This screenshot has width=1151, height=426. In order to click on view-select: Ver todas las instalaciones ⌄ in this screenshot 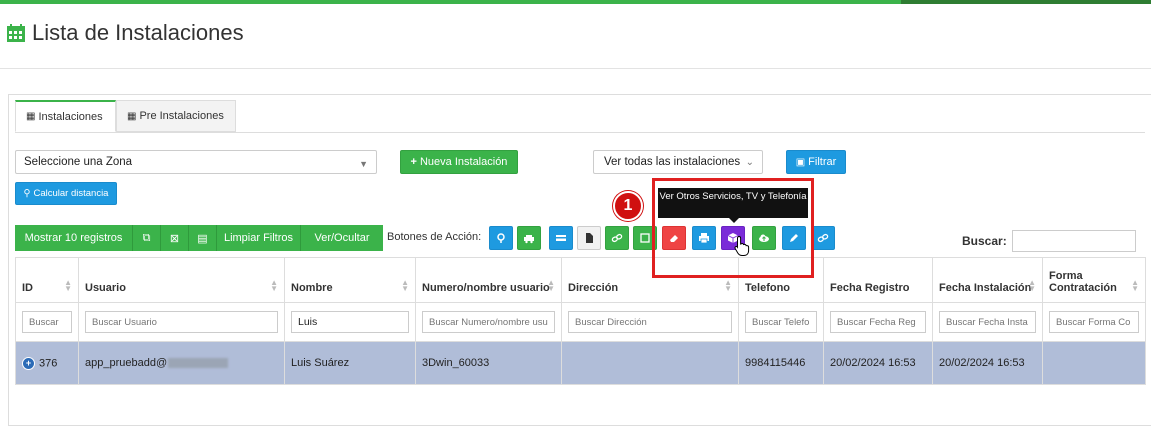, I will do `click(678, 162)`.